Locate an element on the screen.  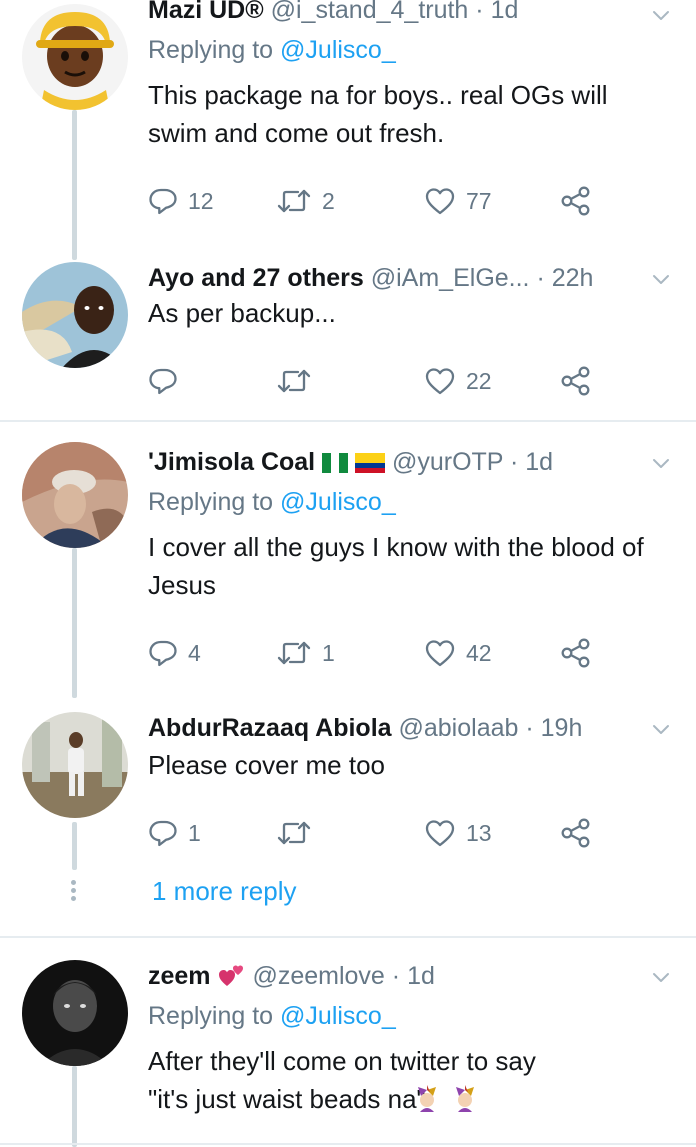
tweet-header: 'Jimisola Coal @yurOTP · 1d is located at coordinates (392, 462).